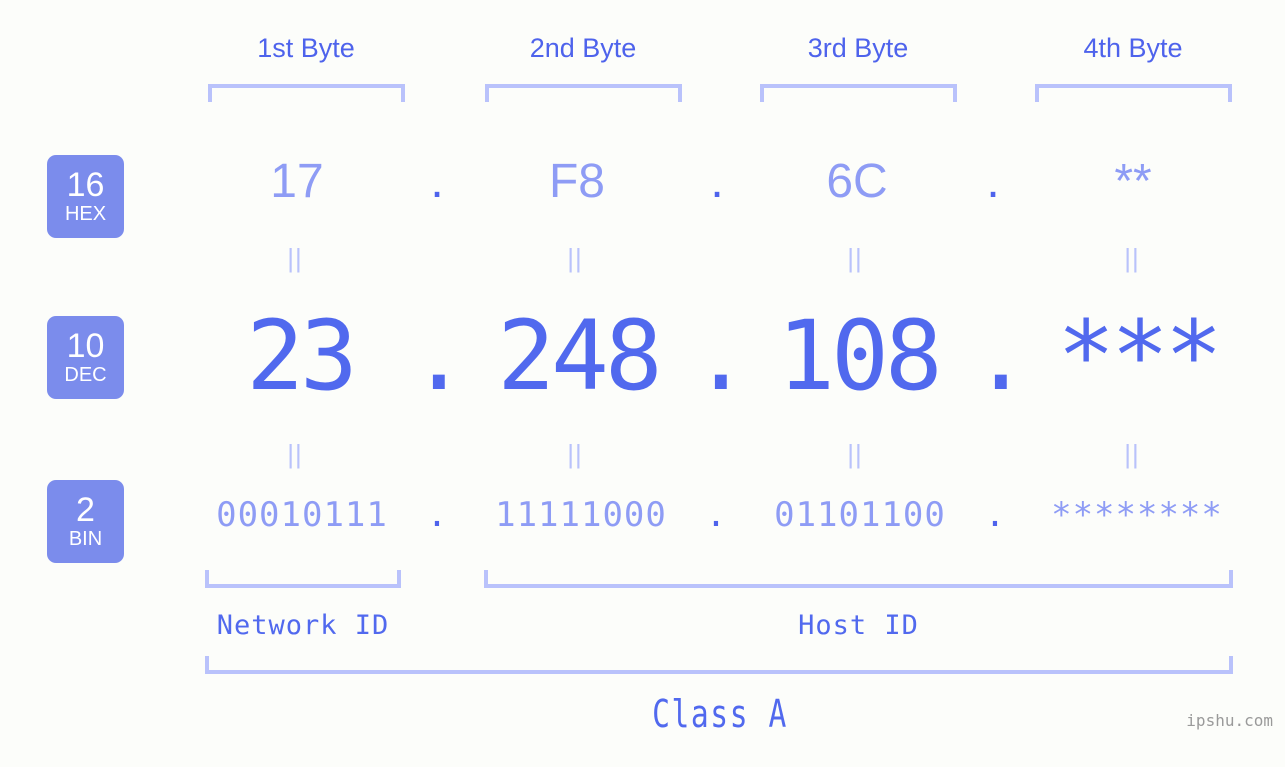 The height and width of the screenshot is (767, 1285). Describe the element at coordinates (85, 185) in the screenshot. I see `base-badge-hex-number: 16` at that location.